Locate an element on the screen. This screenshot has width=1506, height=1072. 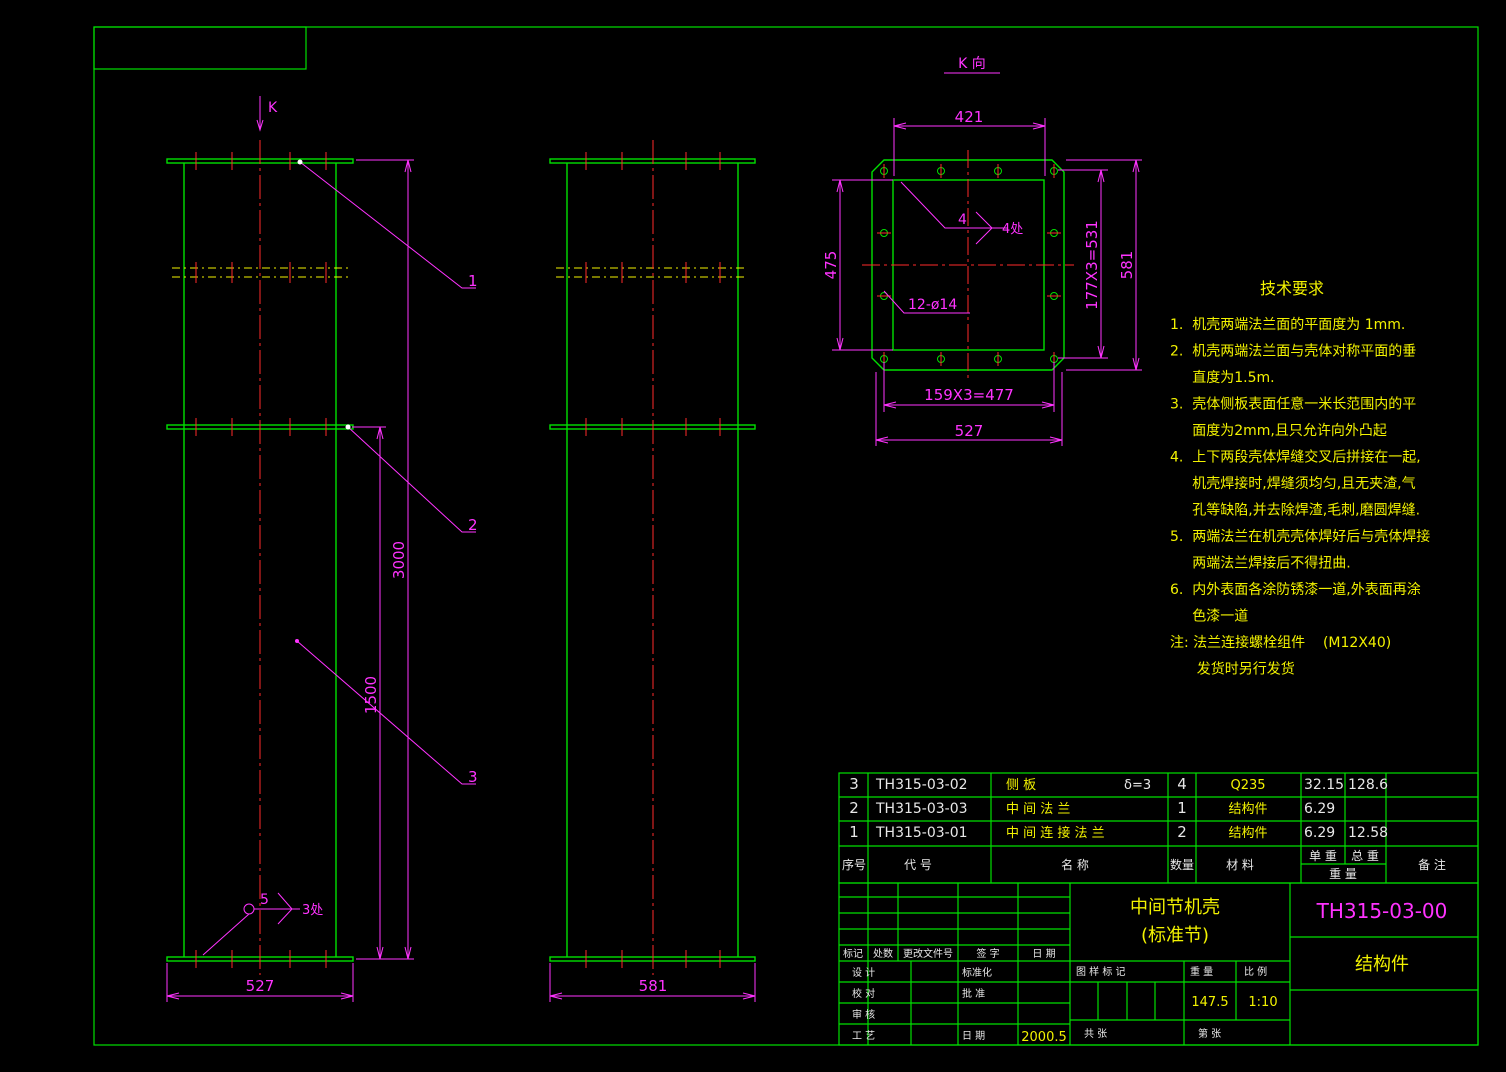
parts-cell-qty: 2 is located at coordinates (1182, 832).